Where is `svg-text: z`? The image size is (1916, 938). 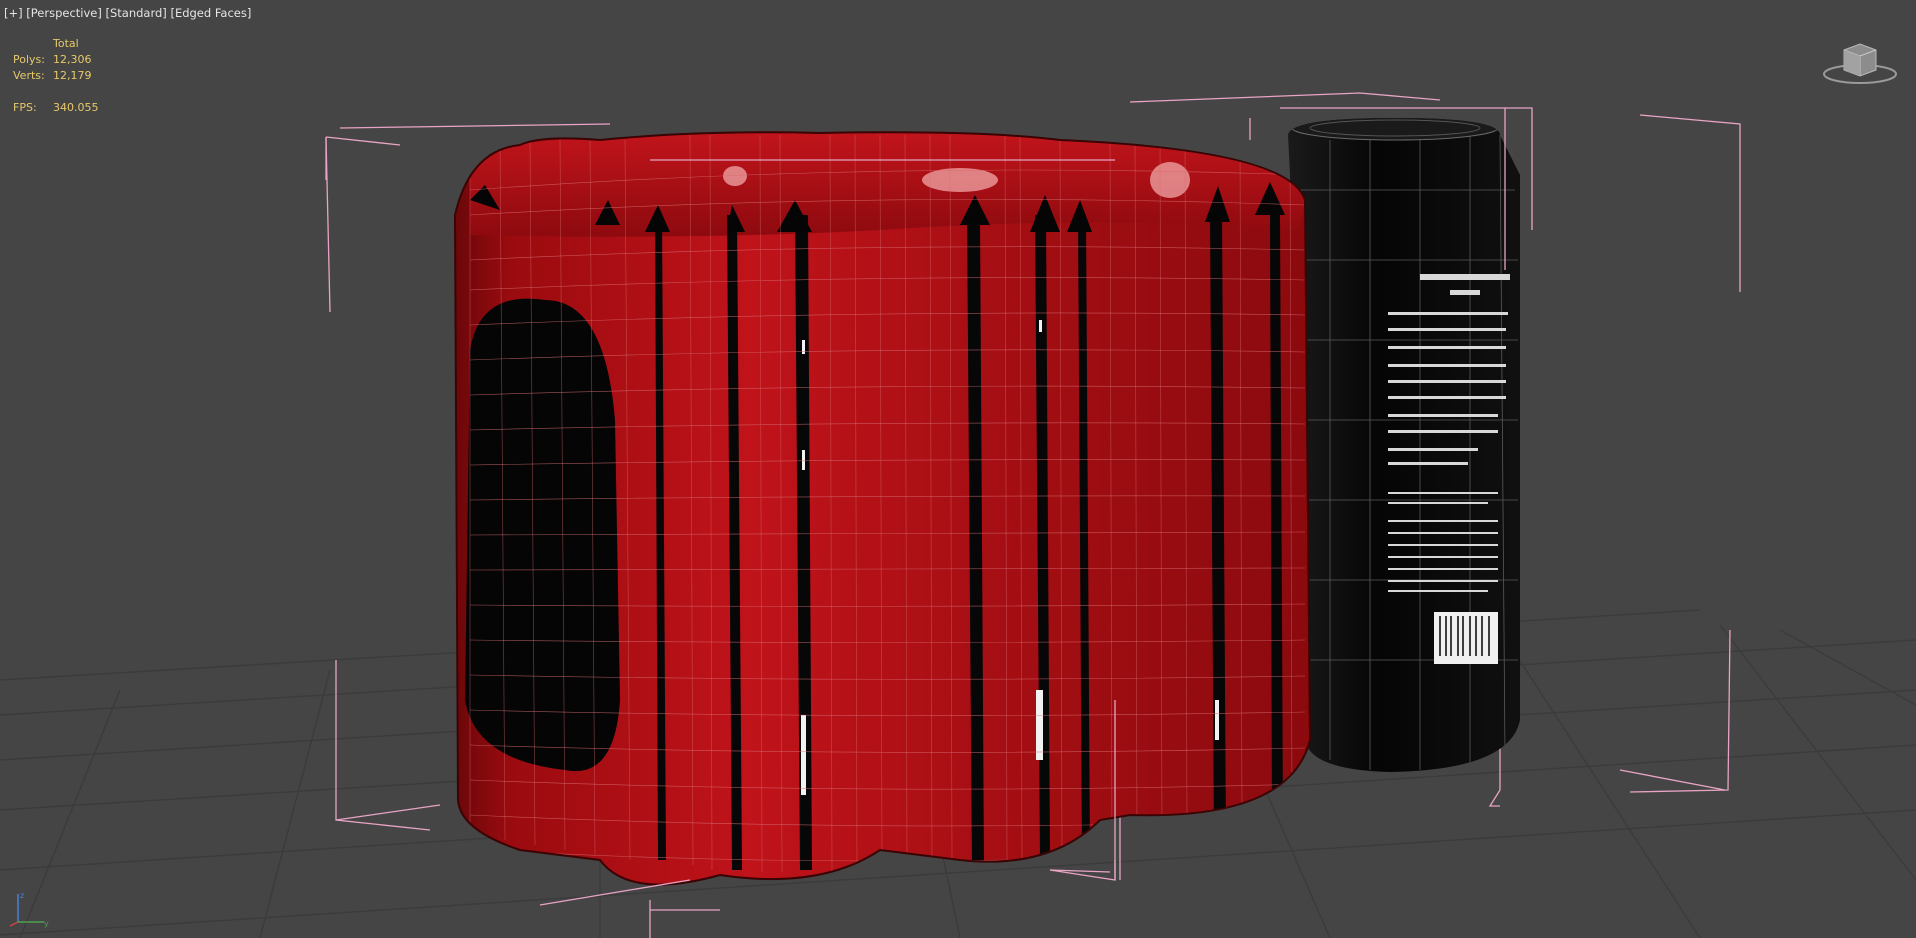 svg-text: z is located at coordinates (22, 895).